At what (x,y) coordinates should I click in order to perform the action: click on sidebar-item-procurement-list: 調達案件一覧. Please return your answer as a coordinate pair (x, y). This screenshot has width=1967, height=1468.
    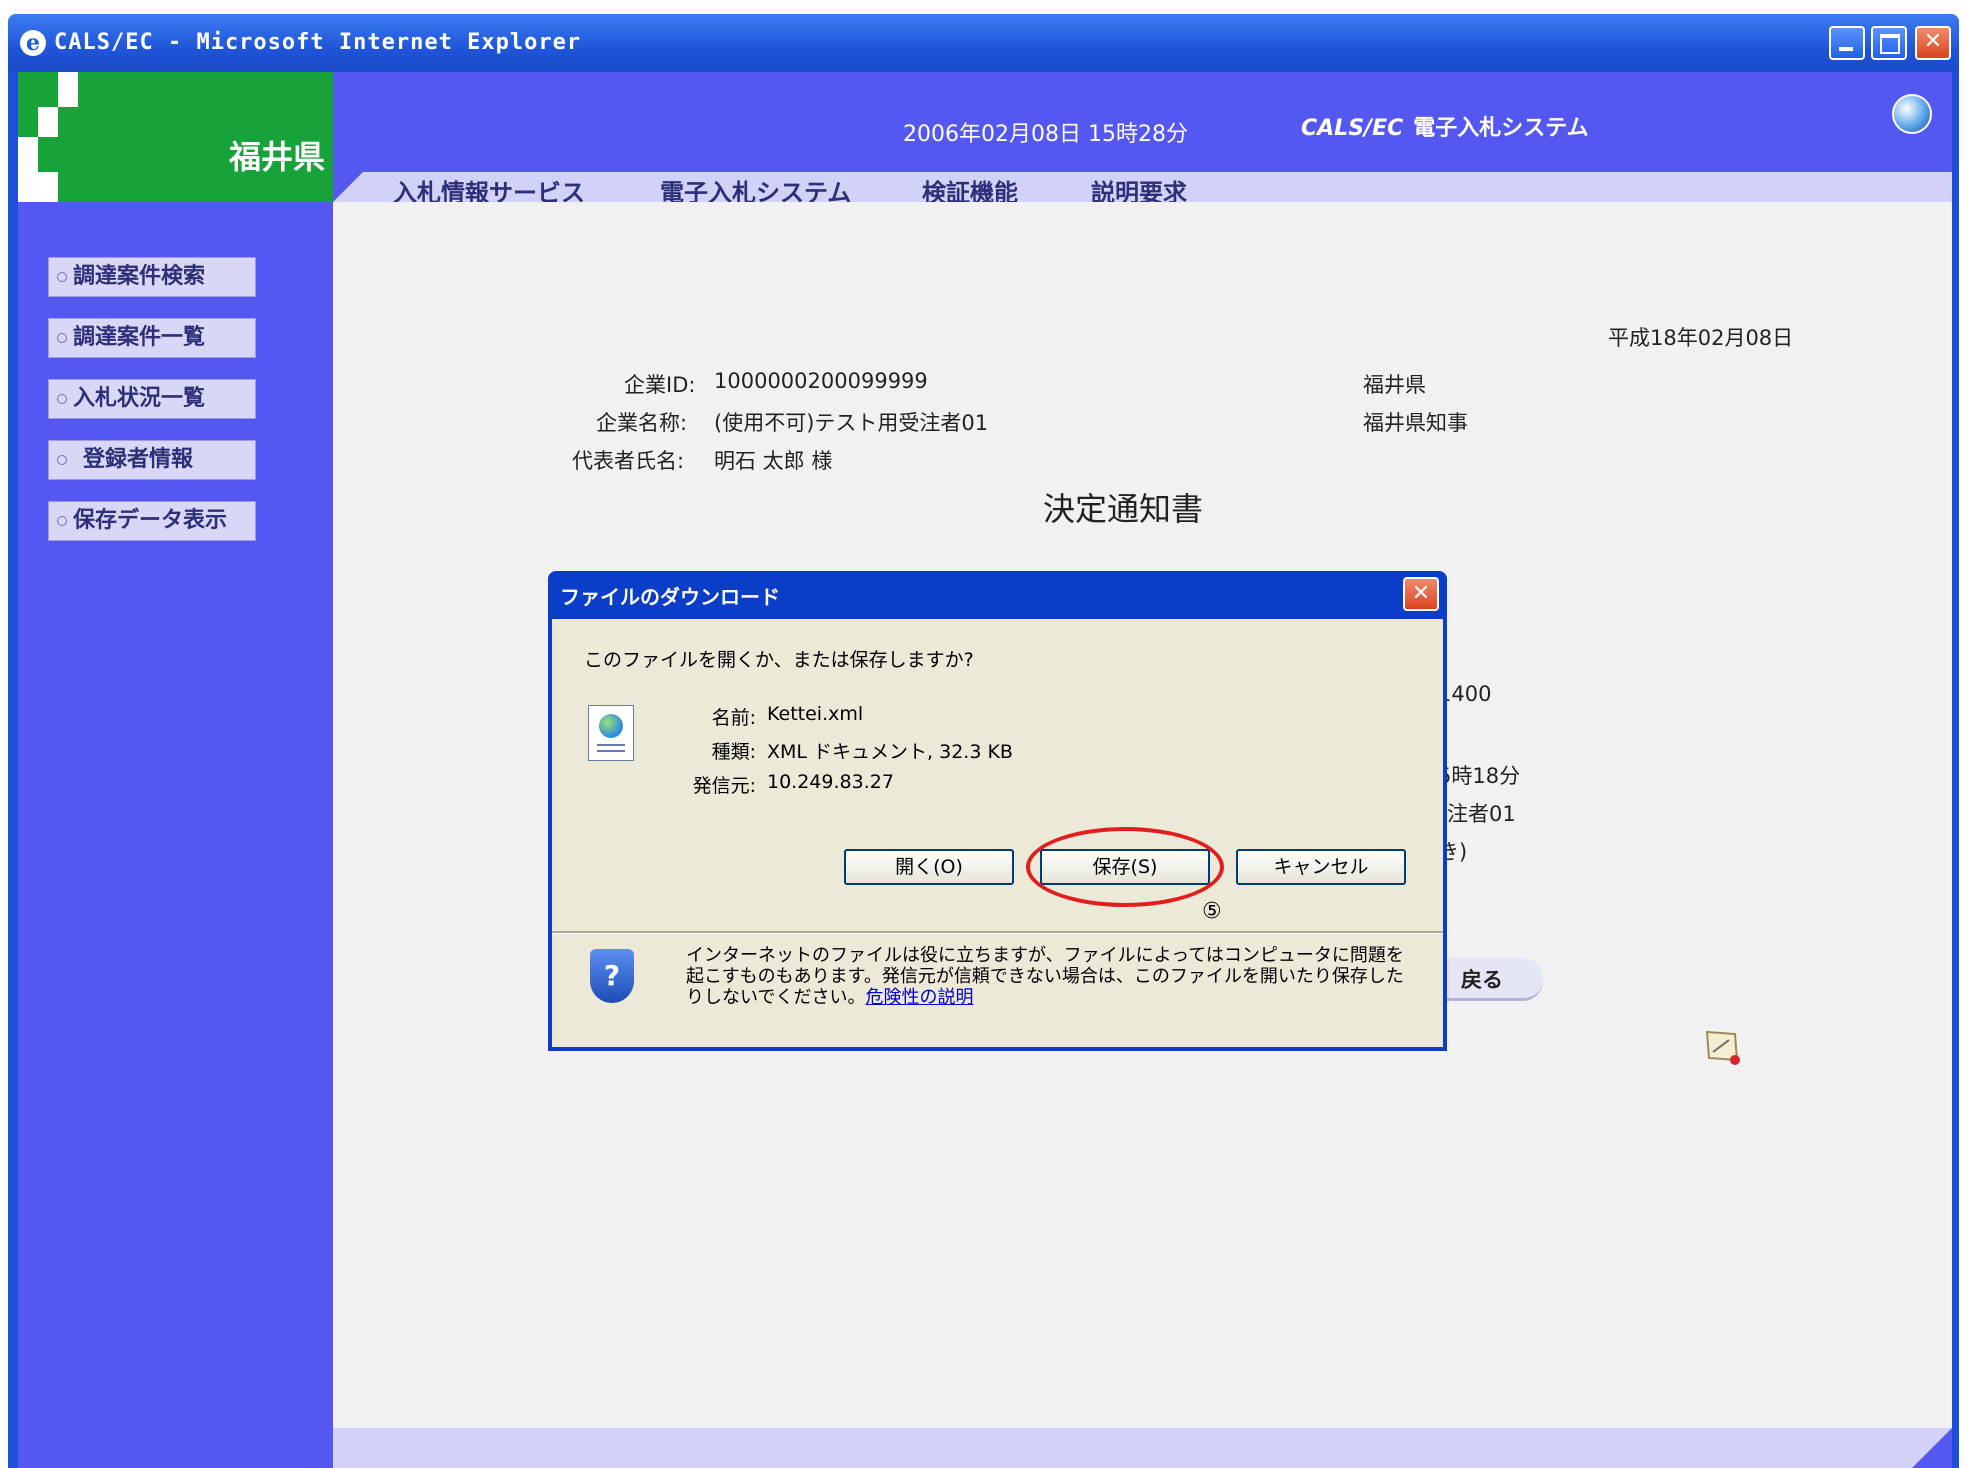
    Looking at the image, I should click on (152, 338).